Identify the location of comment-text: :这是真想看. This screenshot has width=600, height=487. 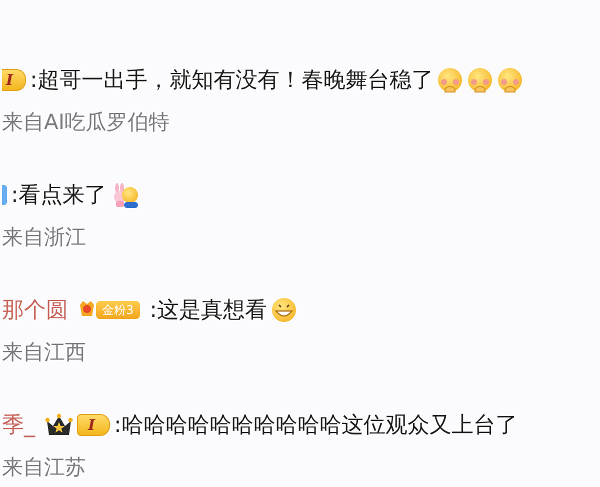
(209, 311).